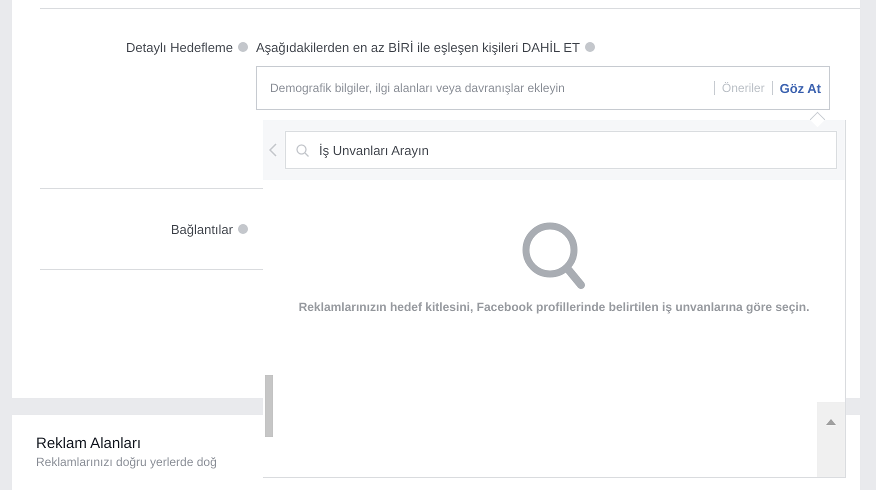  I want to click on include-text: Aşağıdakilerden en az BİRİ ile eşleşen kişileri DAHİL ET, so click(418, 47).